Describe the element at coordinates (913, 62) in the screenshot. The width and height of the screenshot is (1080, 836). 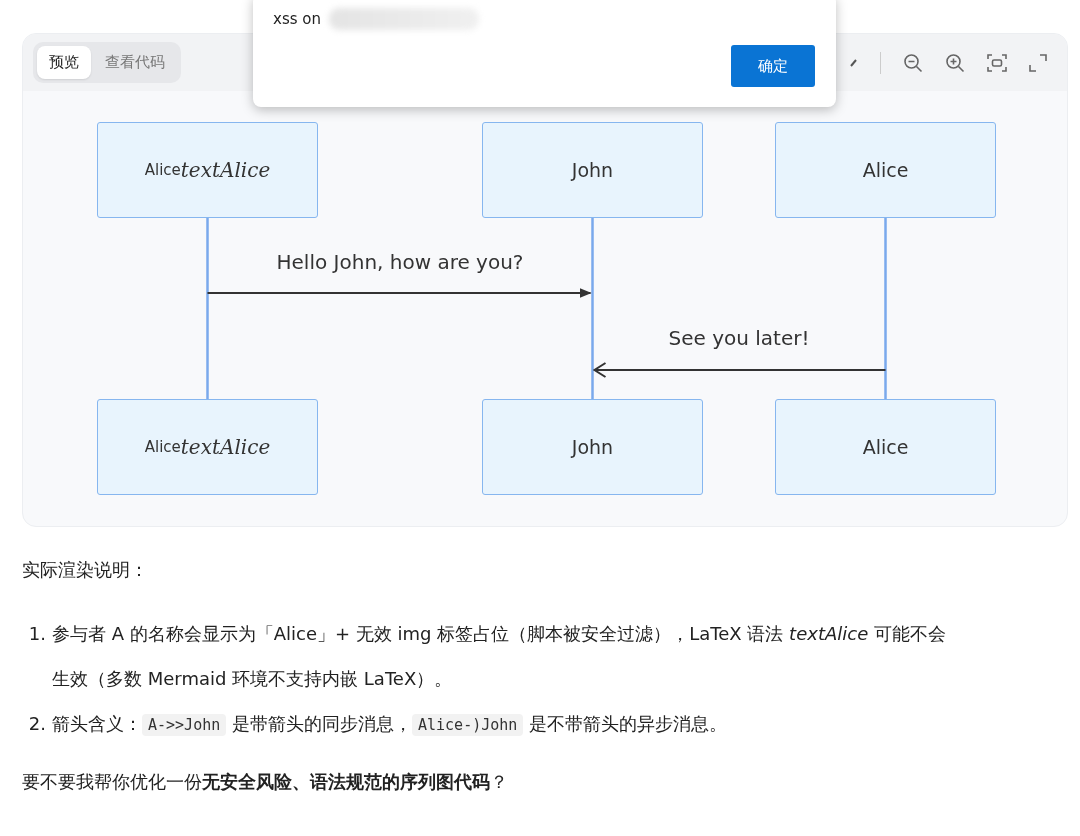
I see `zoom-out-icon` at that location.